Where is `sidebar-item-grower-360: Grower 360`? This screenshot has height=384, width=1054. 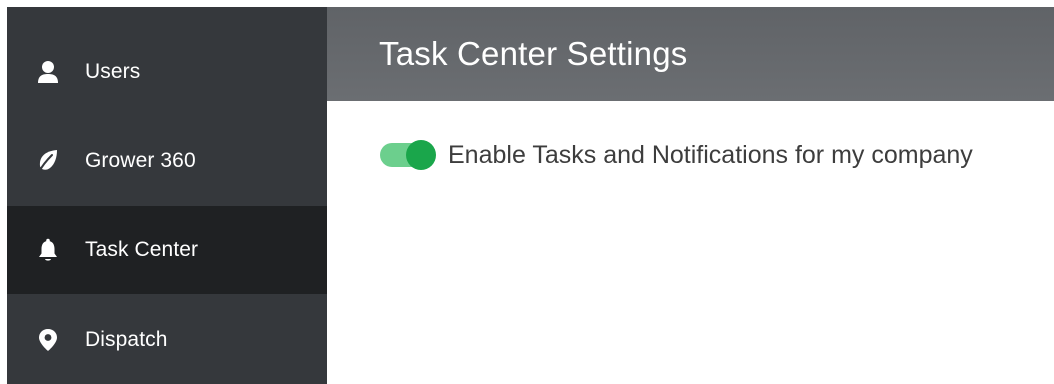
sidebar-item-grower-360: Grower 360 is located at coordinates (167, 161).